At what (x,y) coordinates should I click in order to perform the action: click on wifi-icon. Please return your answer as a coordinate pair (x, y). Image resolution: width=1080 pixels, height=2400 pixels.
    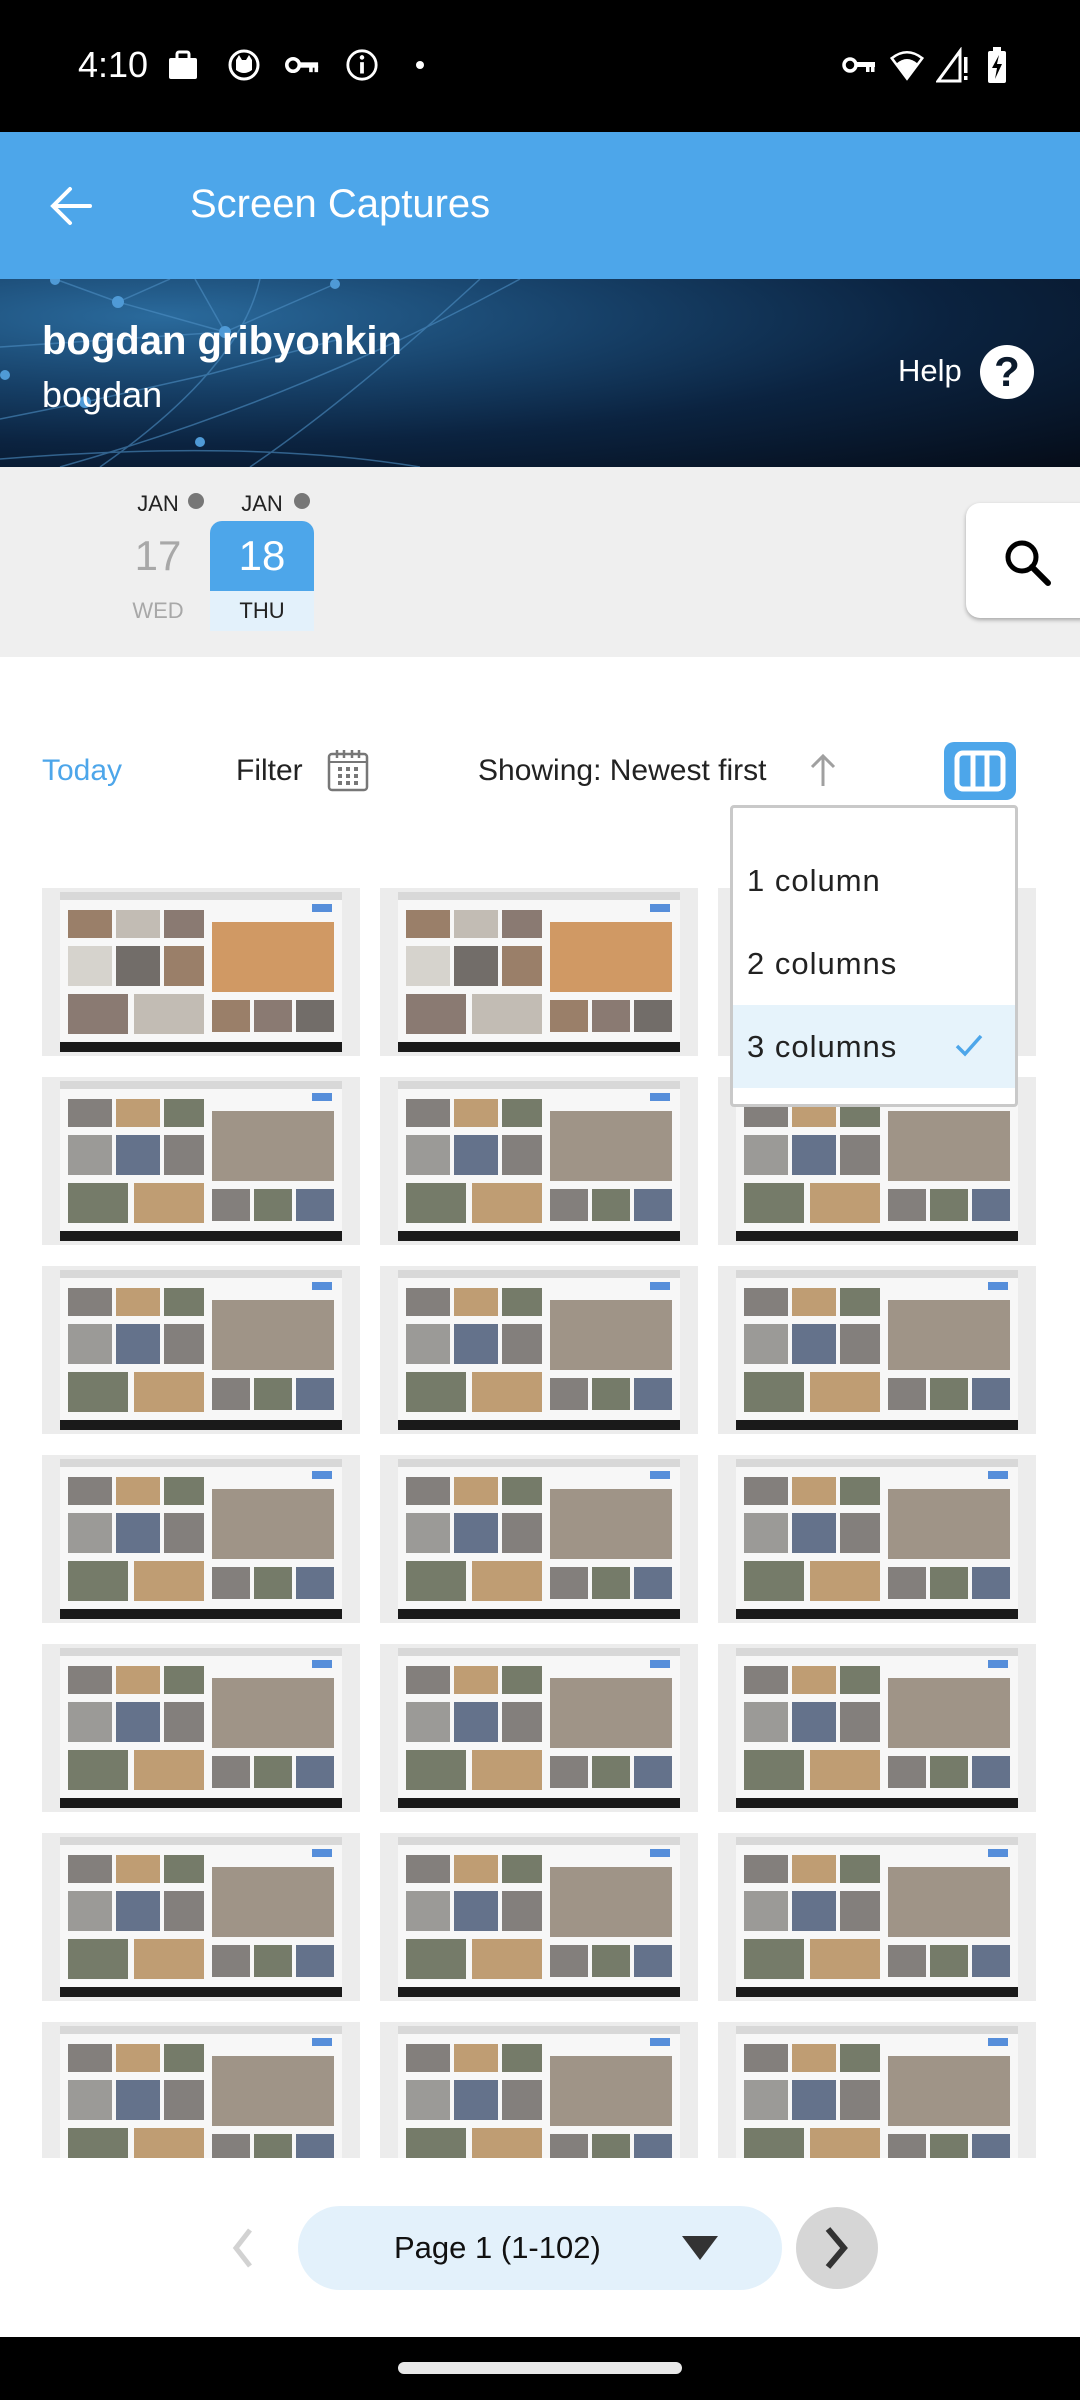
    Looking at the image, I should click on (907, 65).